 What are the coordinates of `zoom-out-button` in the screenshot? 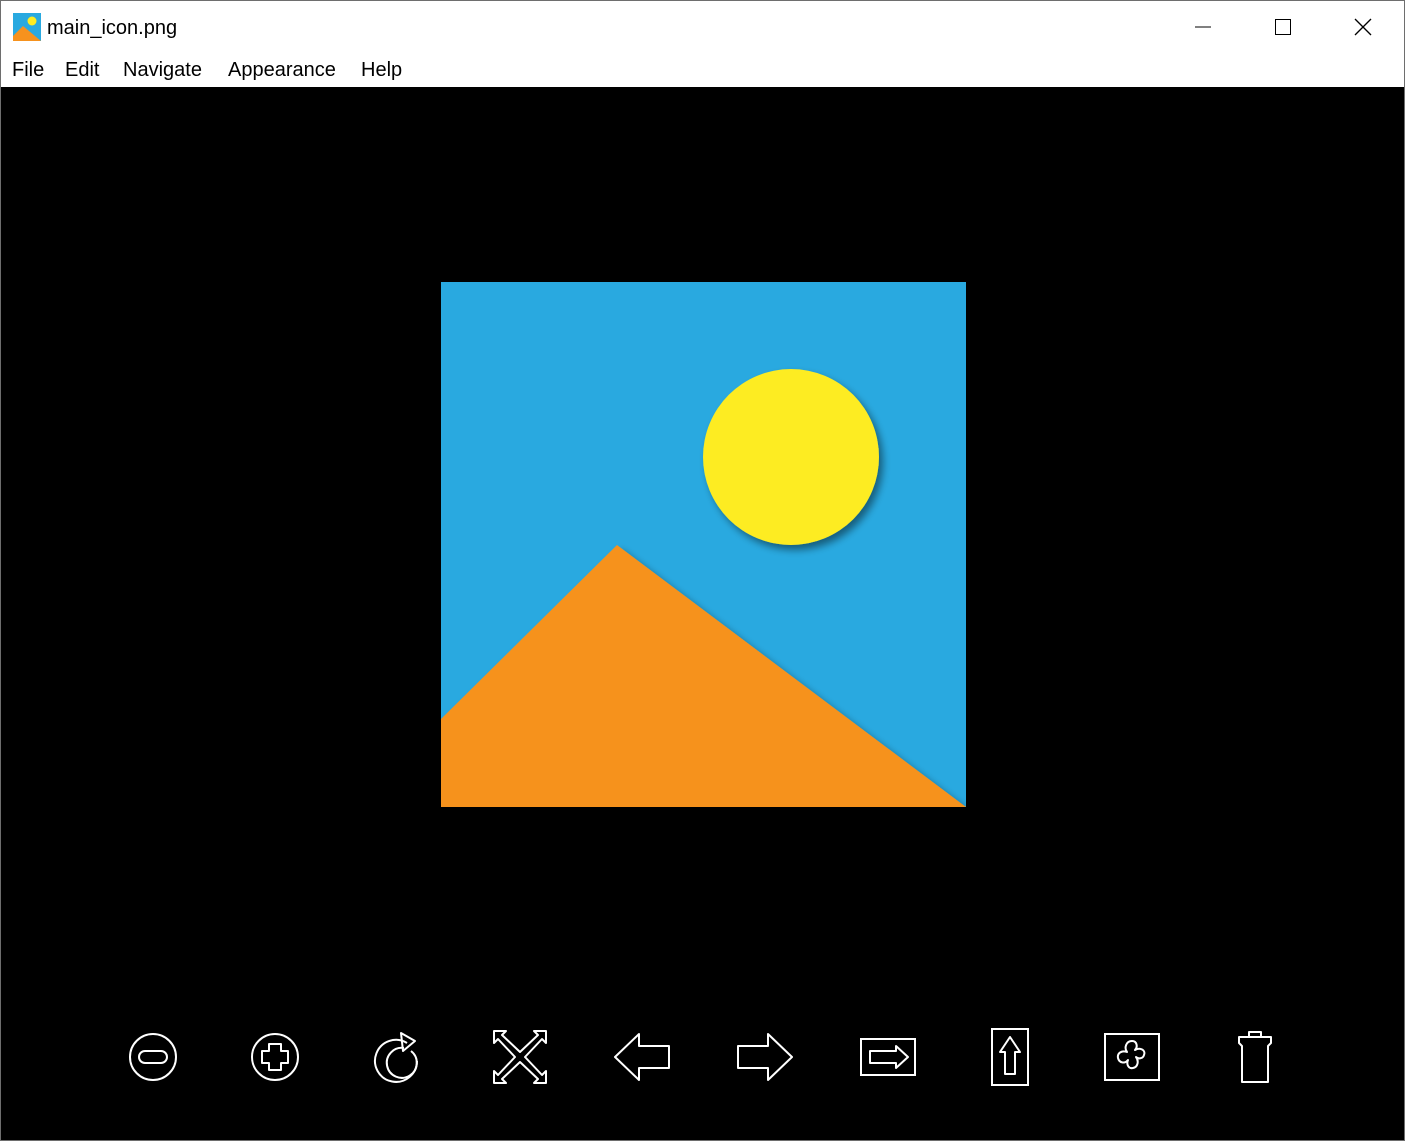 It's located at (153, 1057).